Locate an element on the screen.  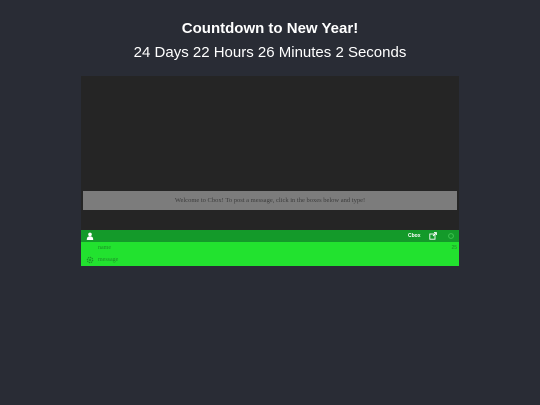
gear-icon is located at coordinates (90, 260).